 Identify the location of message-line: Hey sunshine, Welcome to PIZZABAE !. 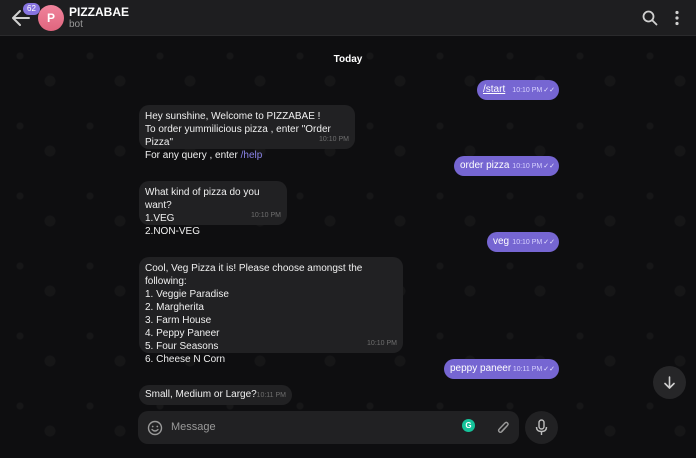
(233, 116).